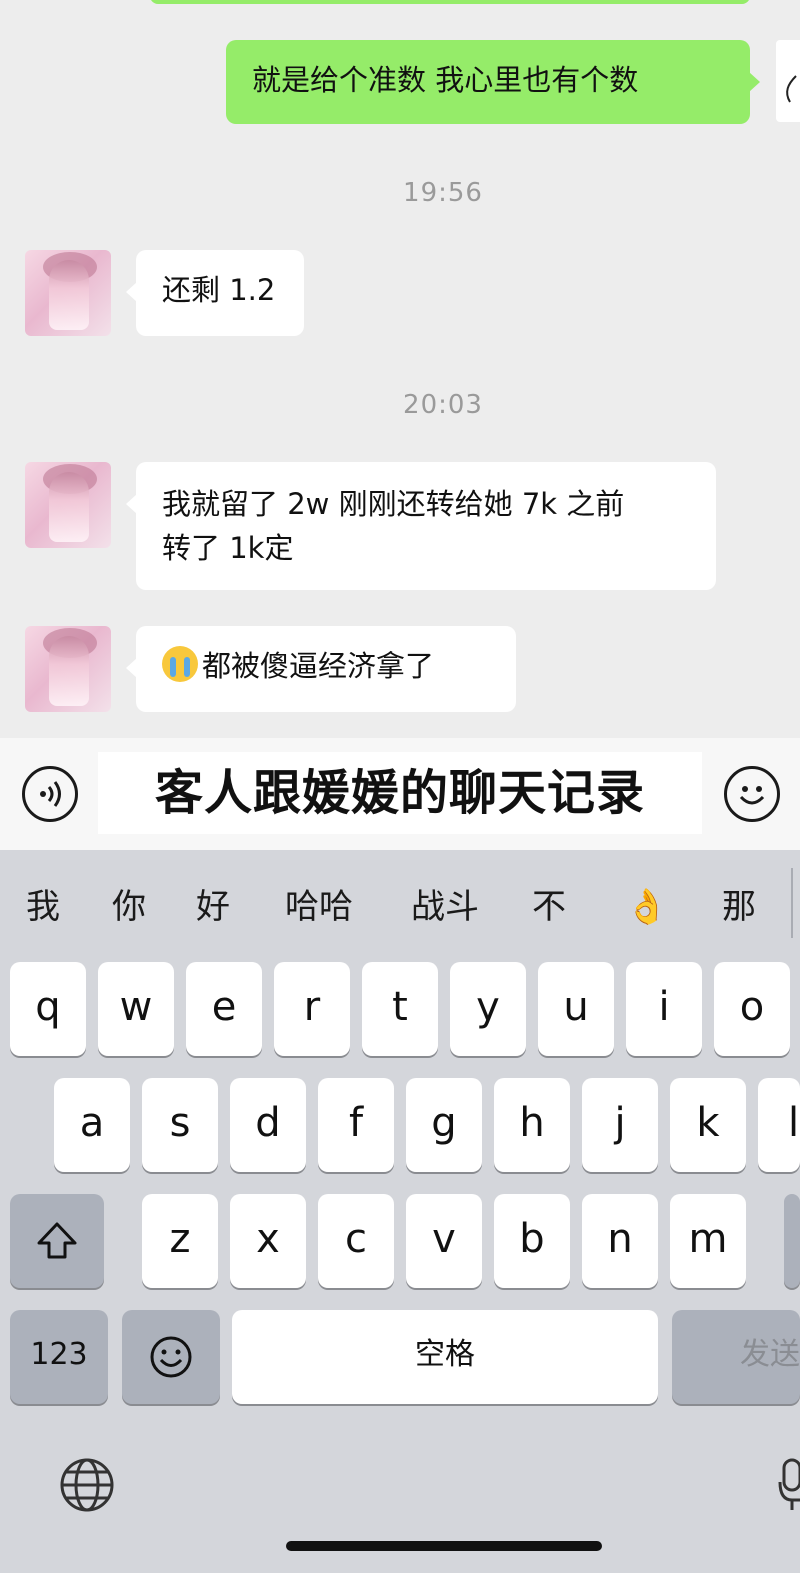  What do you see at coordinates (180, 1125) in the screenshot?
I see `key-s: s` at bounding box center [180, 1125].